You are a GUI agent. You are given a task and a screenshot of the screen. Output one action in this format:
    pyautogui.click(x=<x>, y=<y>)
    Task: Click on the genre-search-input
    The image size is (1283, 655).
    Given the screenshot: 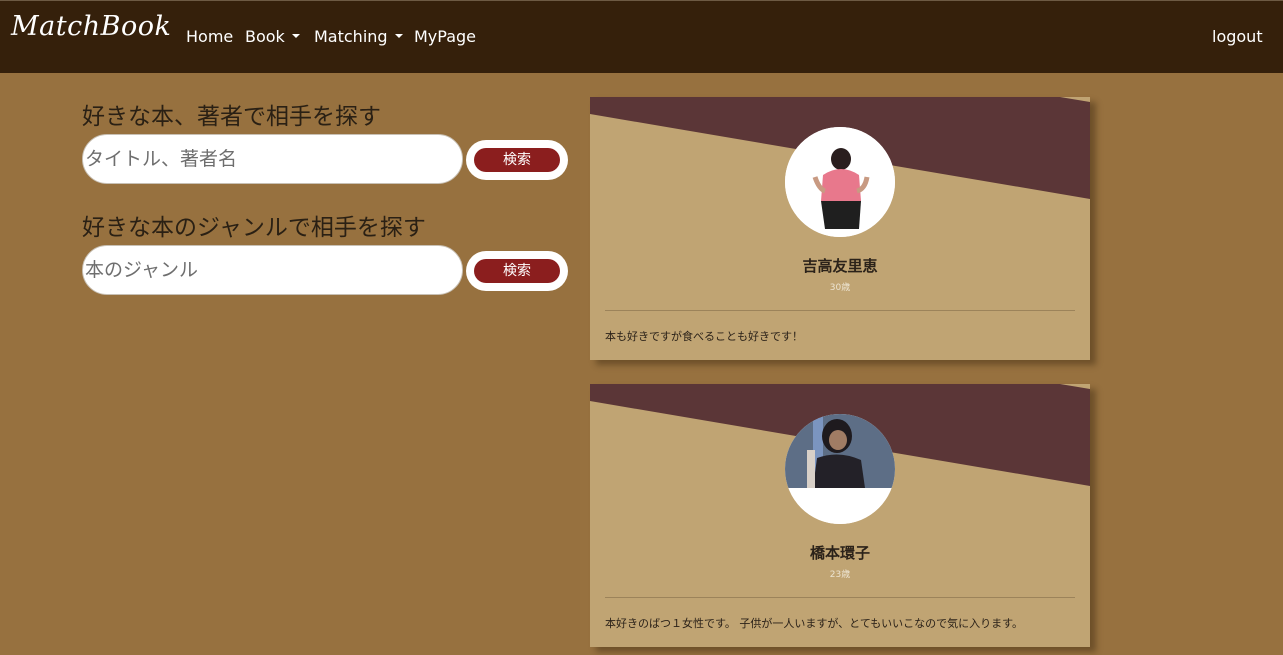 What is the action you would take?
    pyautogui.click(x=272, y=270)
    